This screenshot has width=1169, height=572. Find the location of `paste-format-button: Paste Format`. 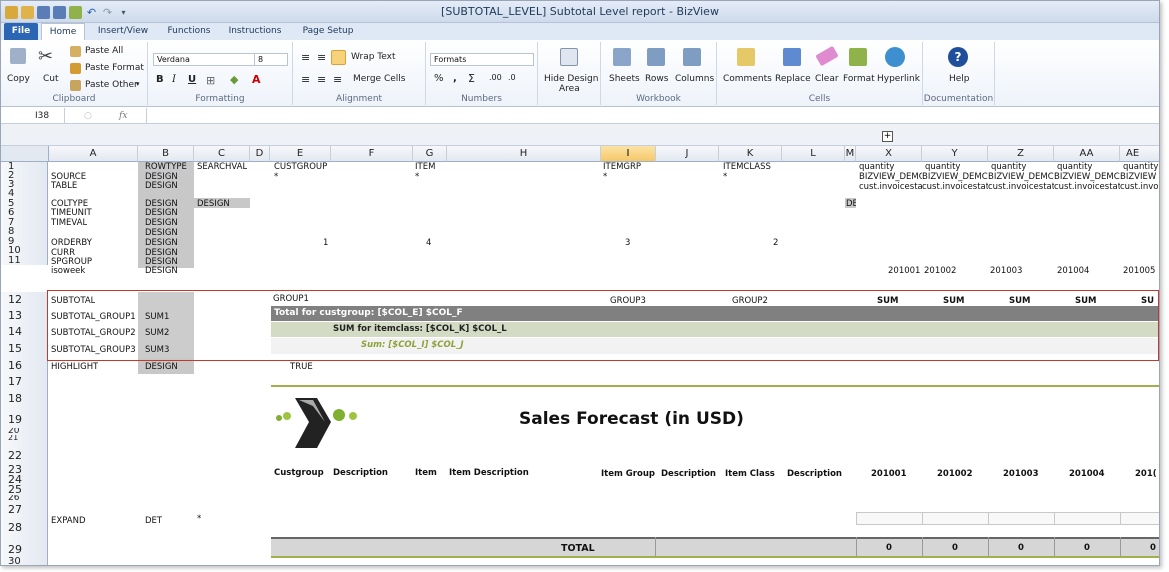

paste-format-button: Paste Format is located at coordinates (114, 68).